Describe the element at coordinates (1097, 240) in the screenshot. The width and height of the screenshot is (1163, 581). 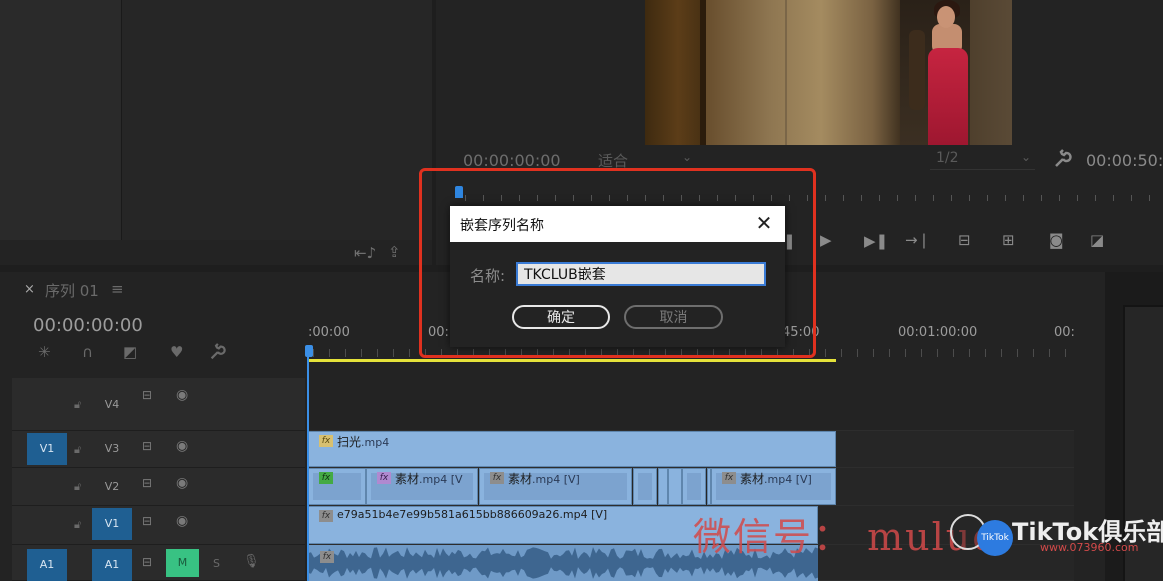
I see `comparison-view-icon: ◪` at that location.